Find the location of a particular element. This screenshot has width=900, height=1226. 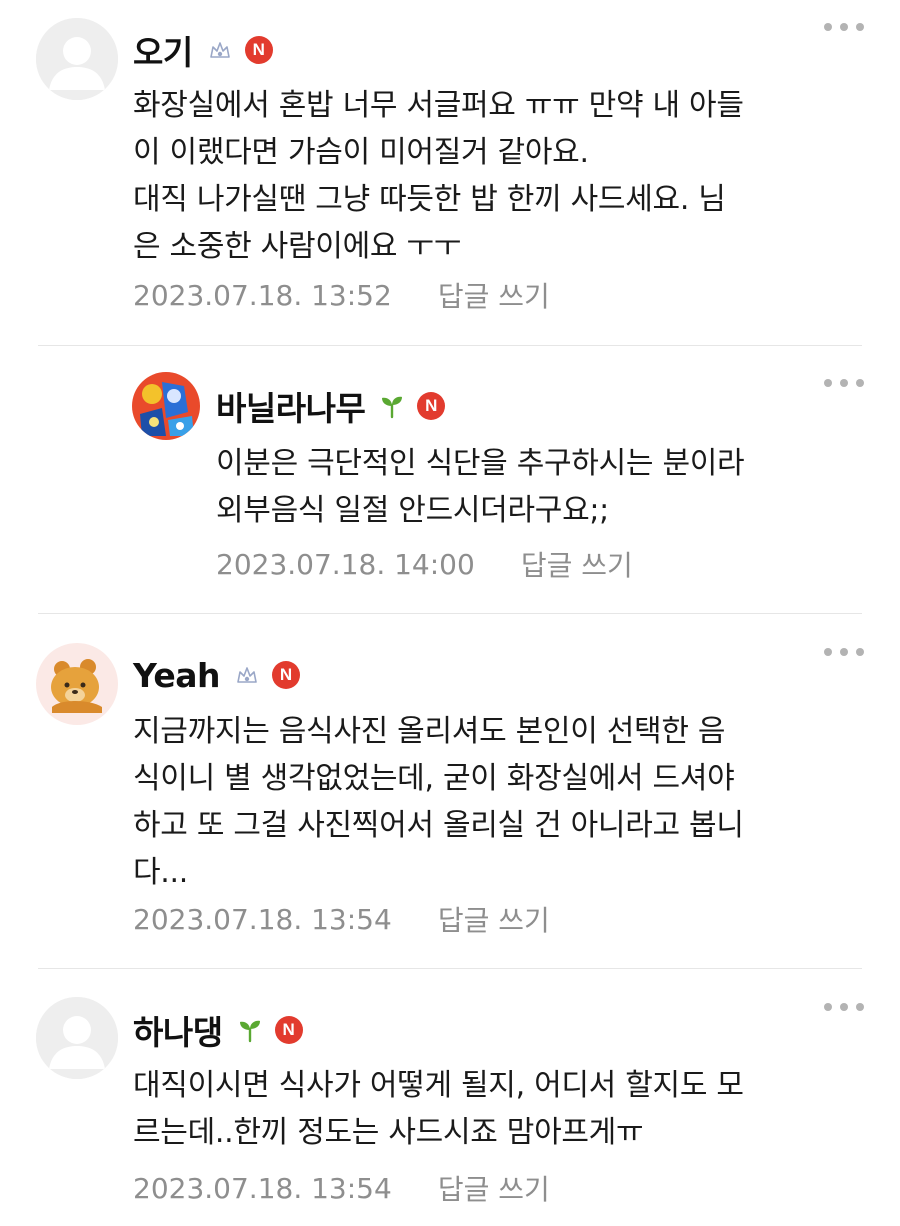

bear-character-icon is located at coordinates (77, 684).